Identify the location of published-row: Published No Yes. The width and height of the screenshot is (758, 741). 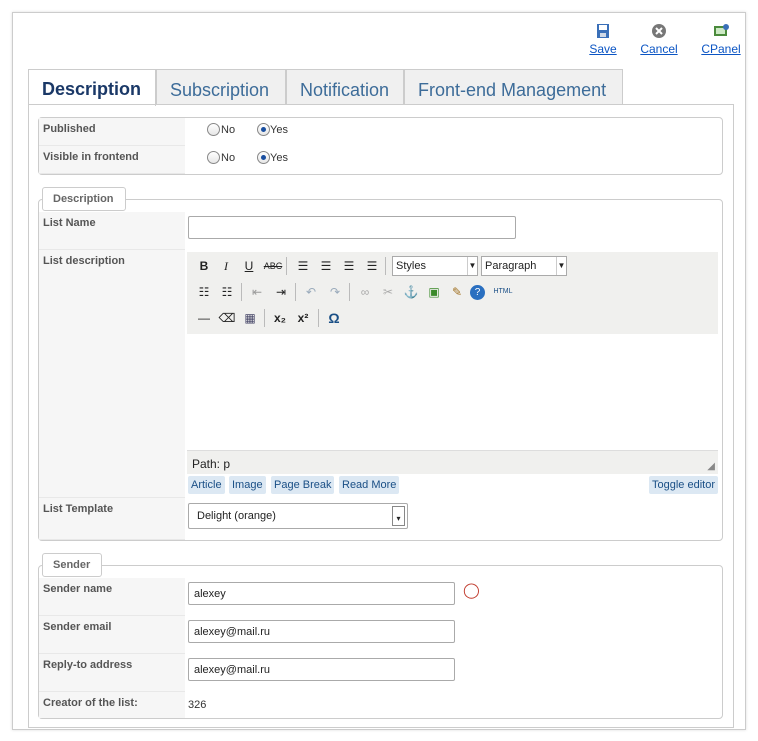
(380, 132).